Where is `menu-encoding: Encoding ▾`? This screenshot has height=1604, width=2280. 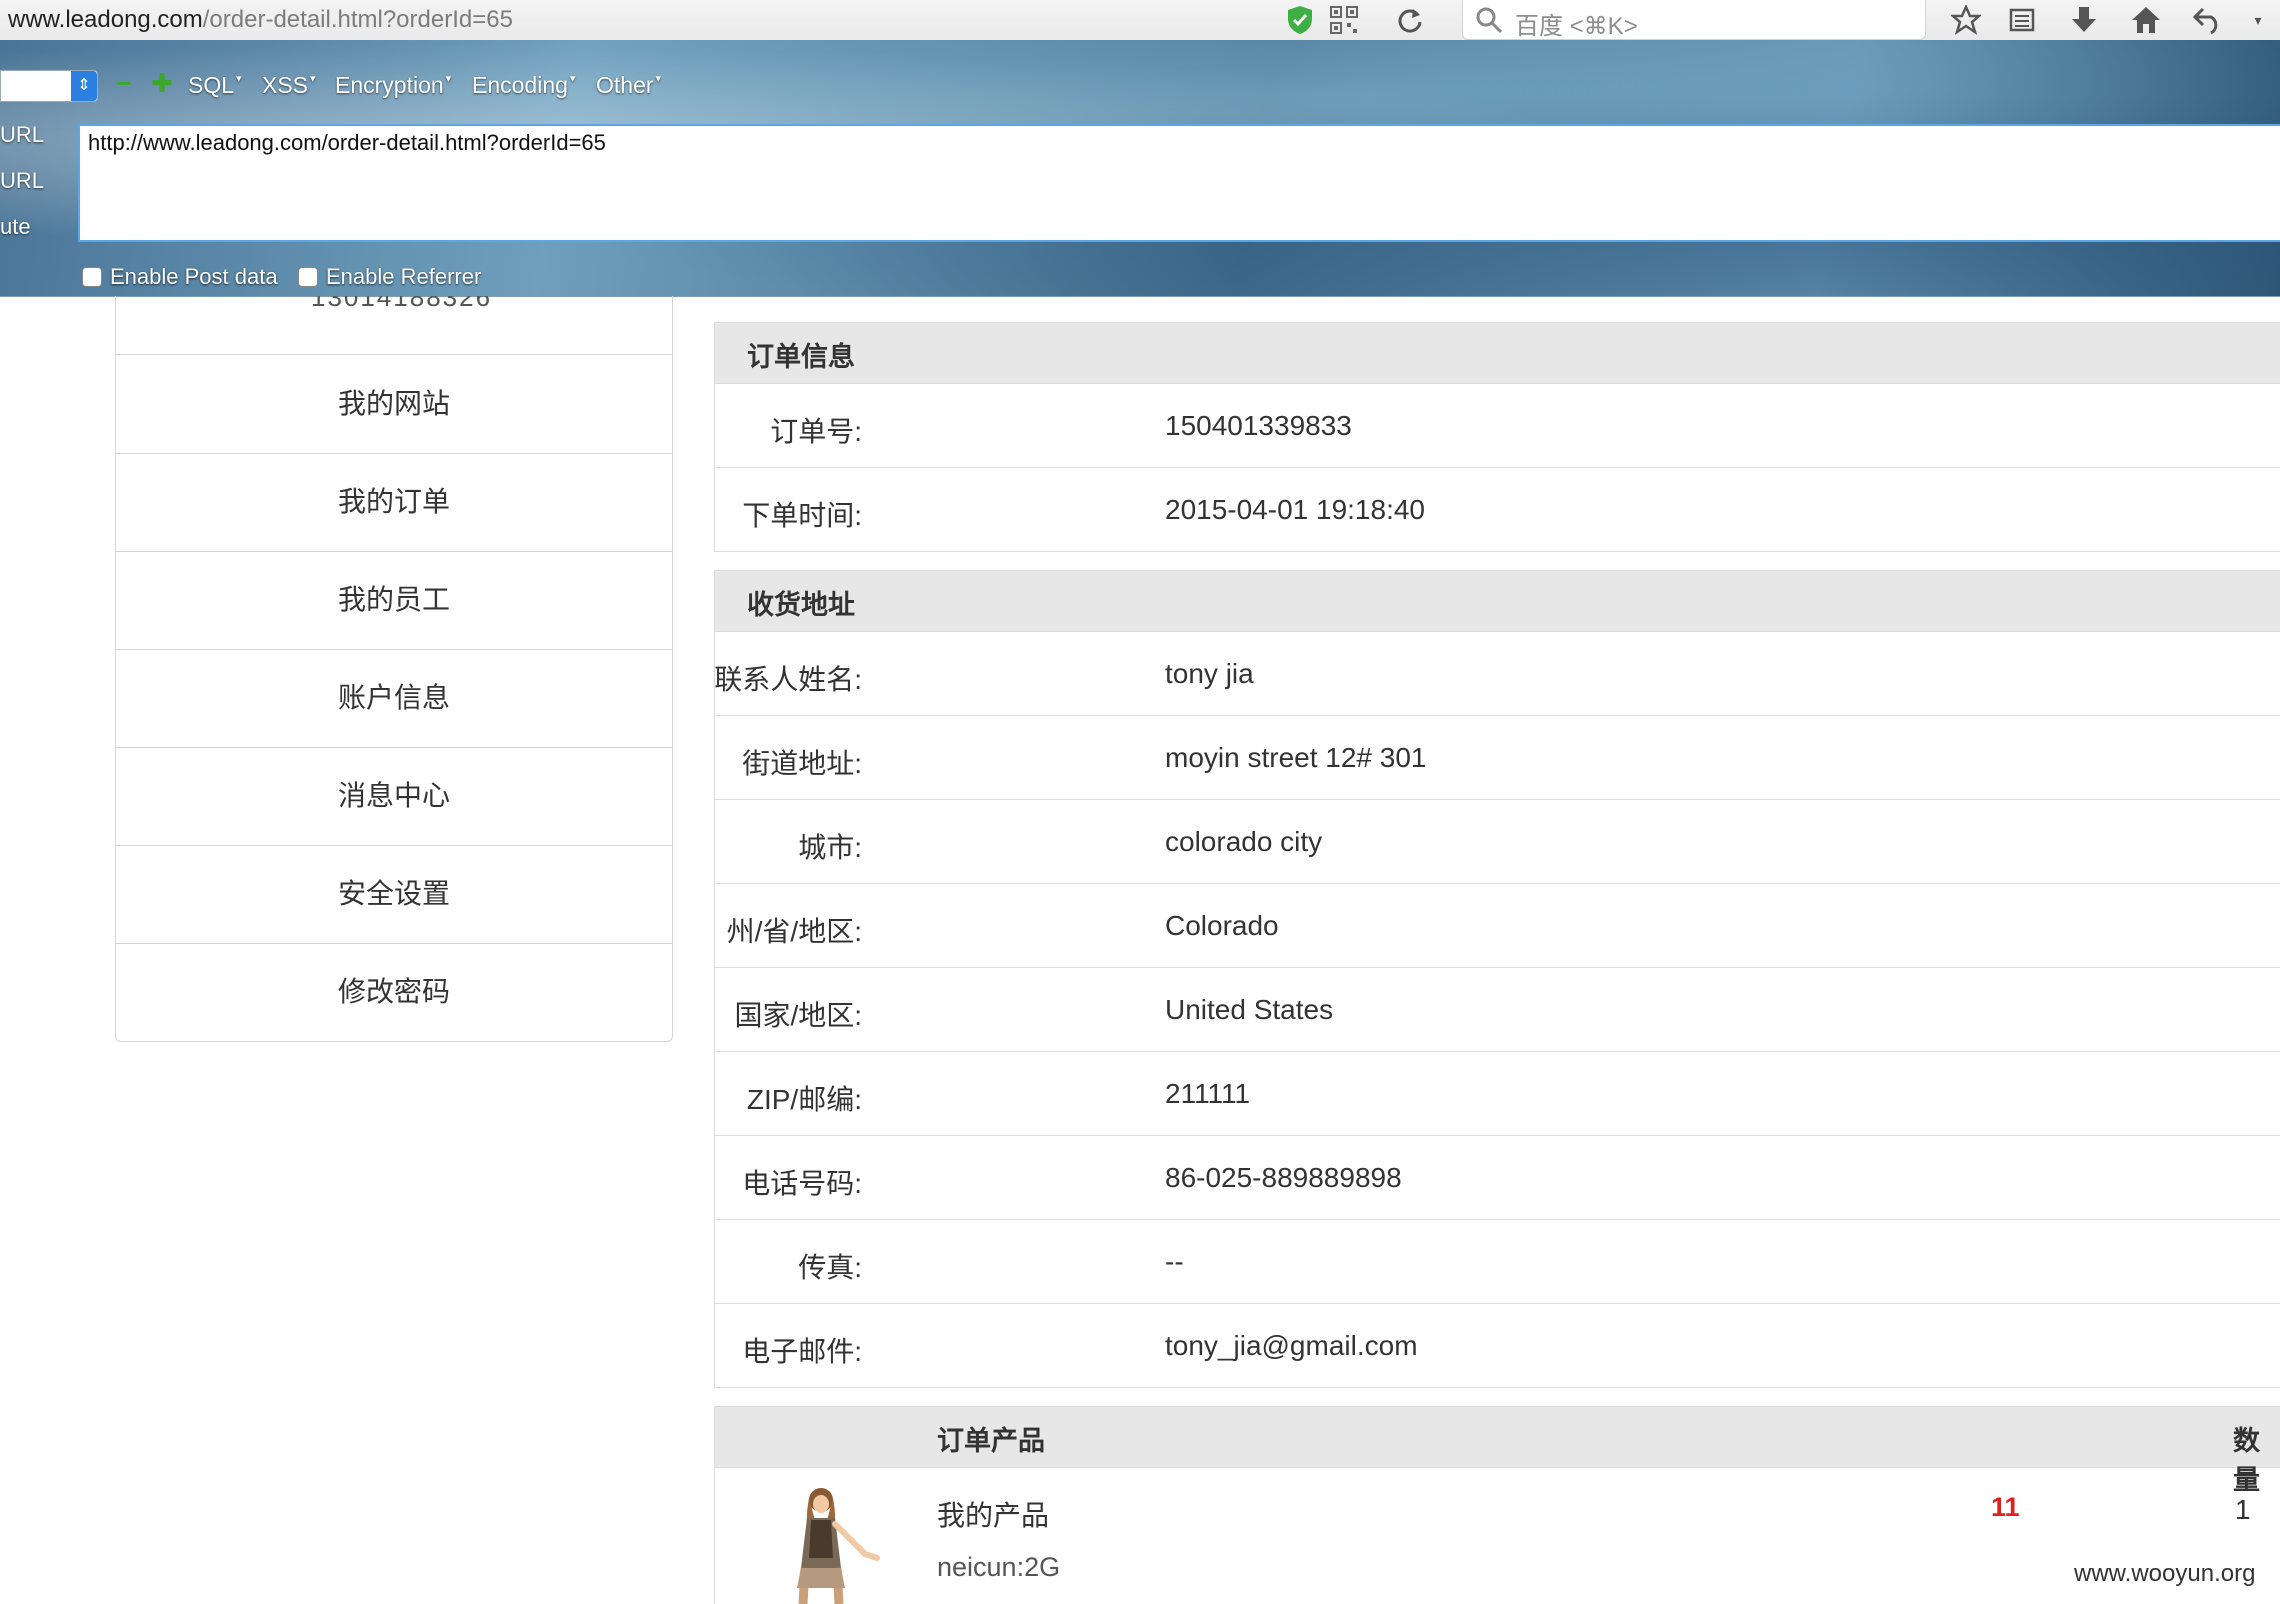
menu-encoding: Encoding ▾ is located at coordinates (523, 85).